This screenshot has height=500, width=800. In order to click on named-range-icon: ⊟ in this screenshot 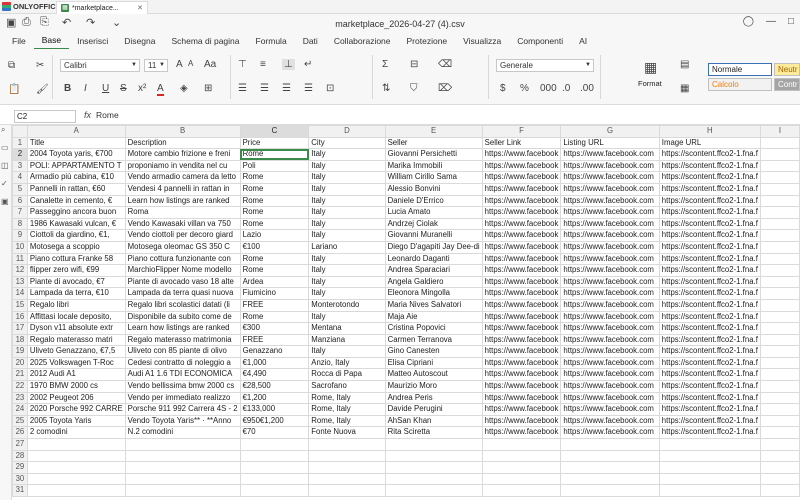, I will do `click(414, 64)`.